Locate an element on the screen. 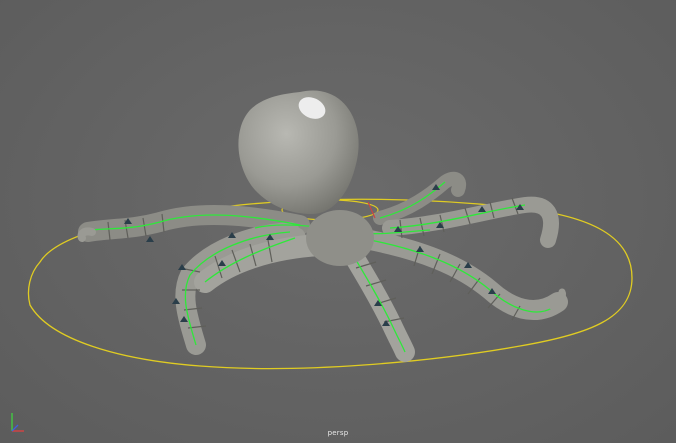  camera-label: persp is located at coordinates (338, 433).